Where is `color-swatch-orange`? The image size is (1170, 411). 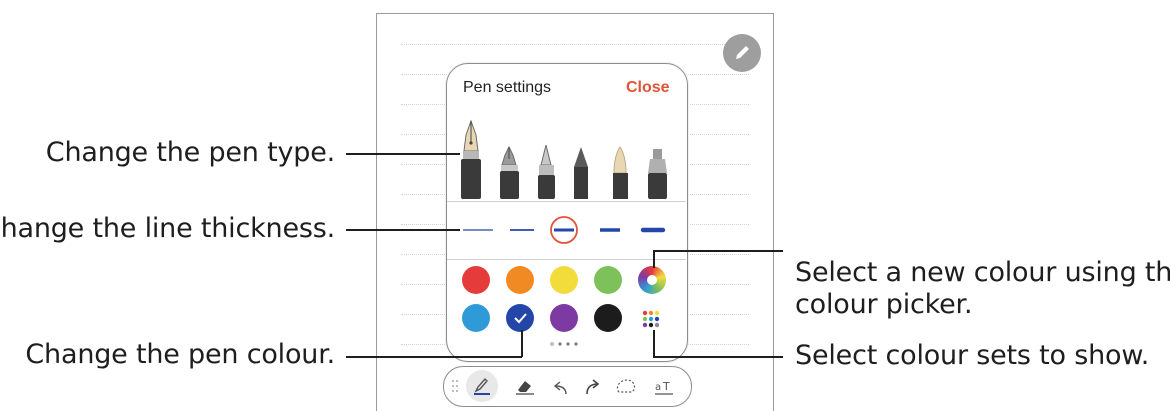
color-swatch-orange is located at coordinates (520, 280).